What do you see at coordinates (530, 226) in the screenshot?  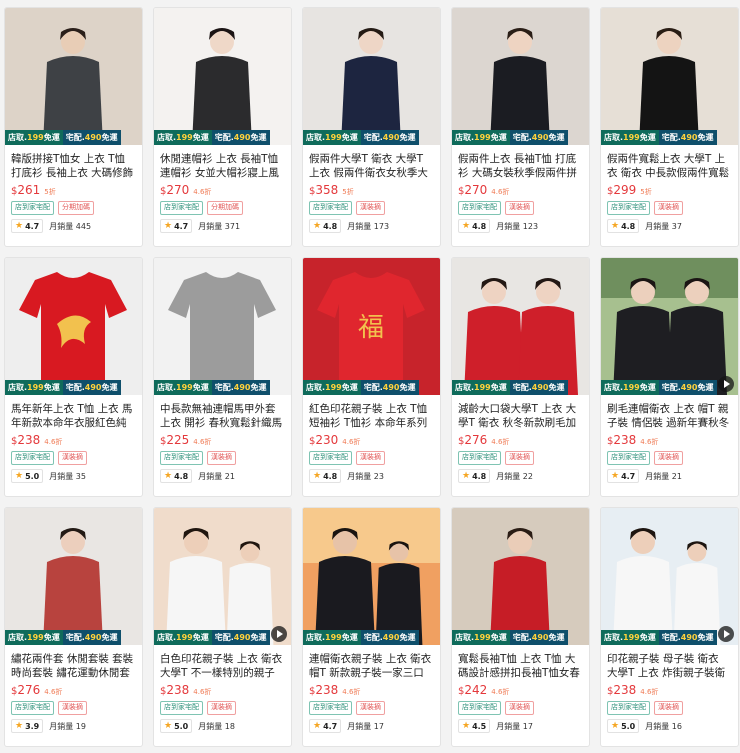 I see `sales-count: 123` at bounding box center [530, 226].